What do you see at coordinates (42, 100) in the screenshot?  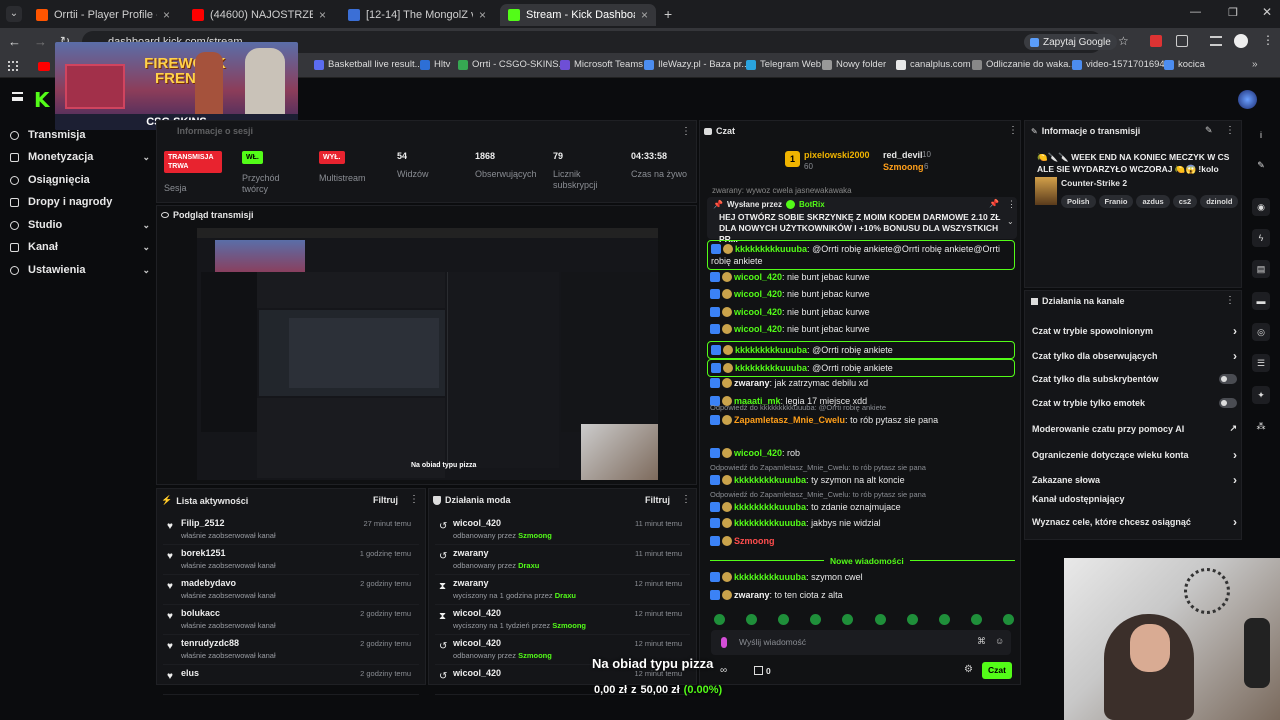 I see `kick-logo: K` at bounding box center [42, 100].